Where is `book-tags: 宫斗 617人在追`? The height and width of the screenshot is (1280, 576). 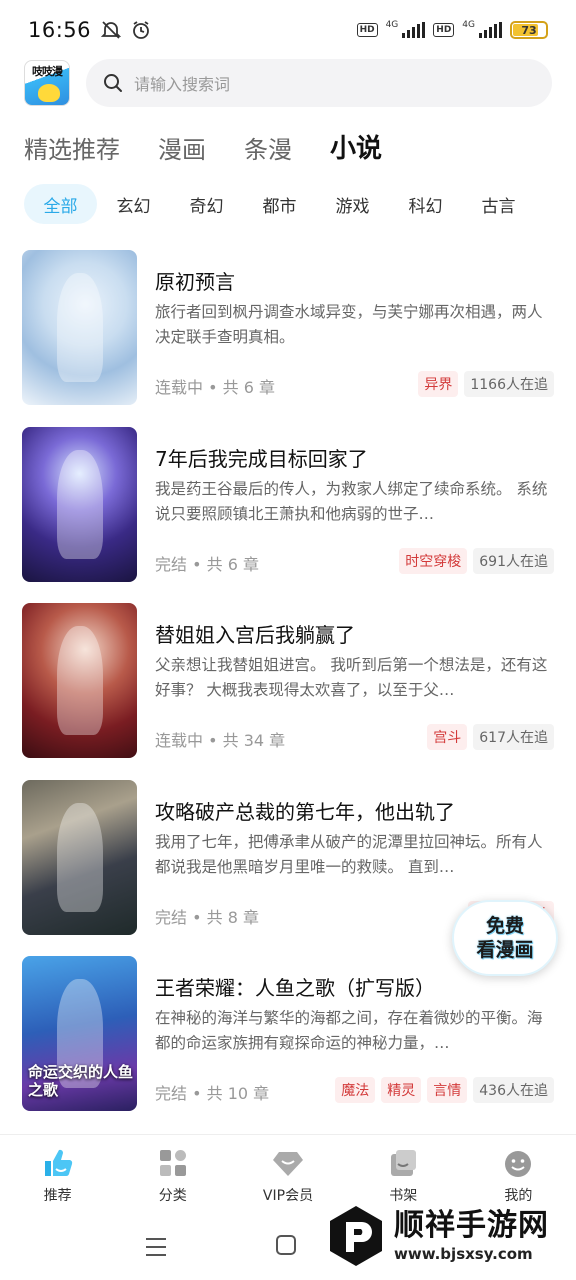 book-tags: 宫斗 617人在追 is located at coordinates (490, 737).